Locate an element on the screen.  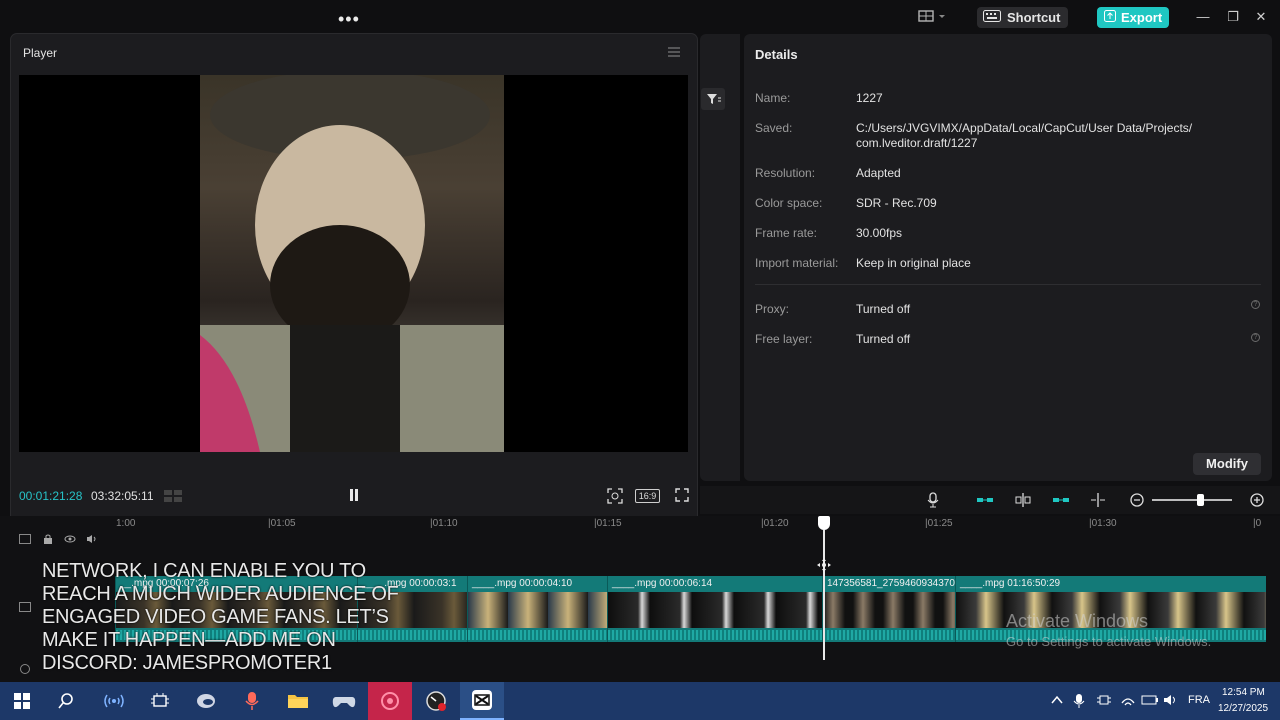
modify-button: Modify is located at coordinates (1227, 464).